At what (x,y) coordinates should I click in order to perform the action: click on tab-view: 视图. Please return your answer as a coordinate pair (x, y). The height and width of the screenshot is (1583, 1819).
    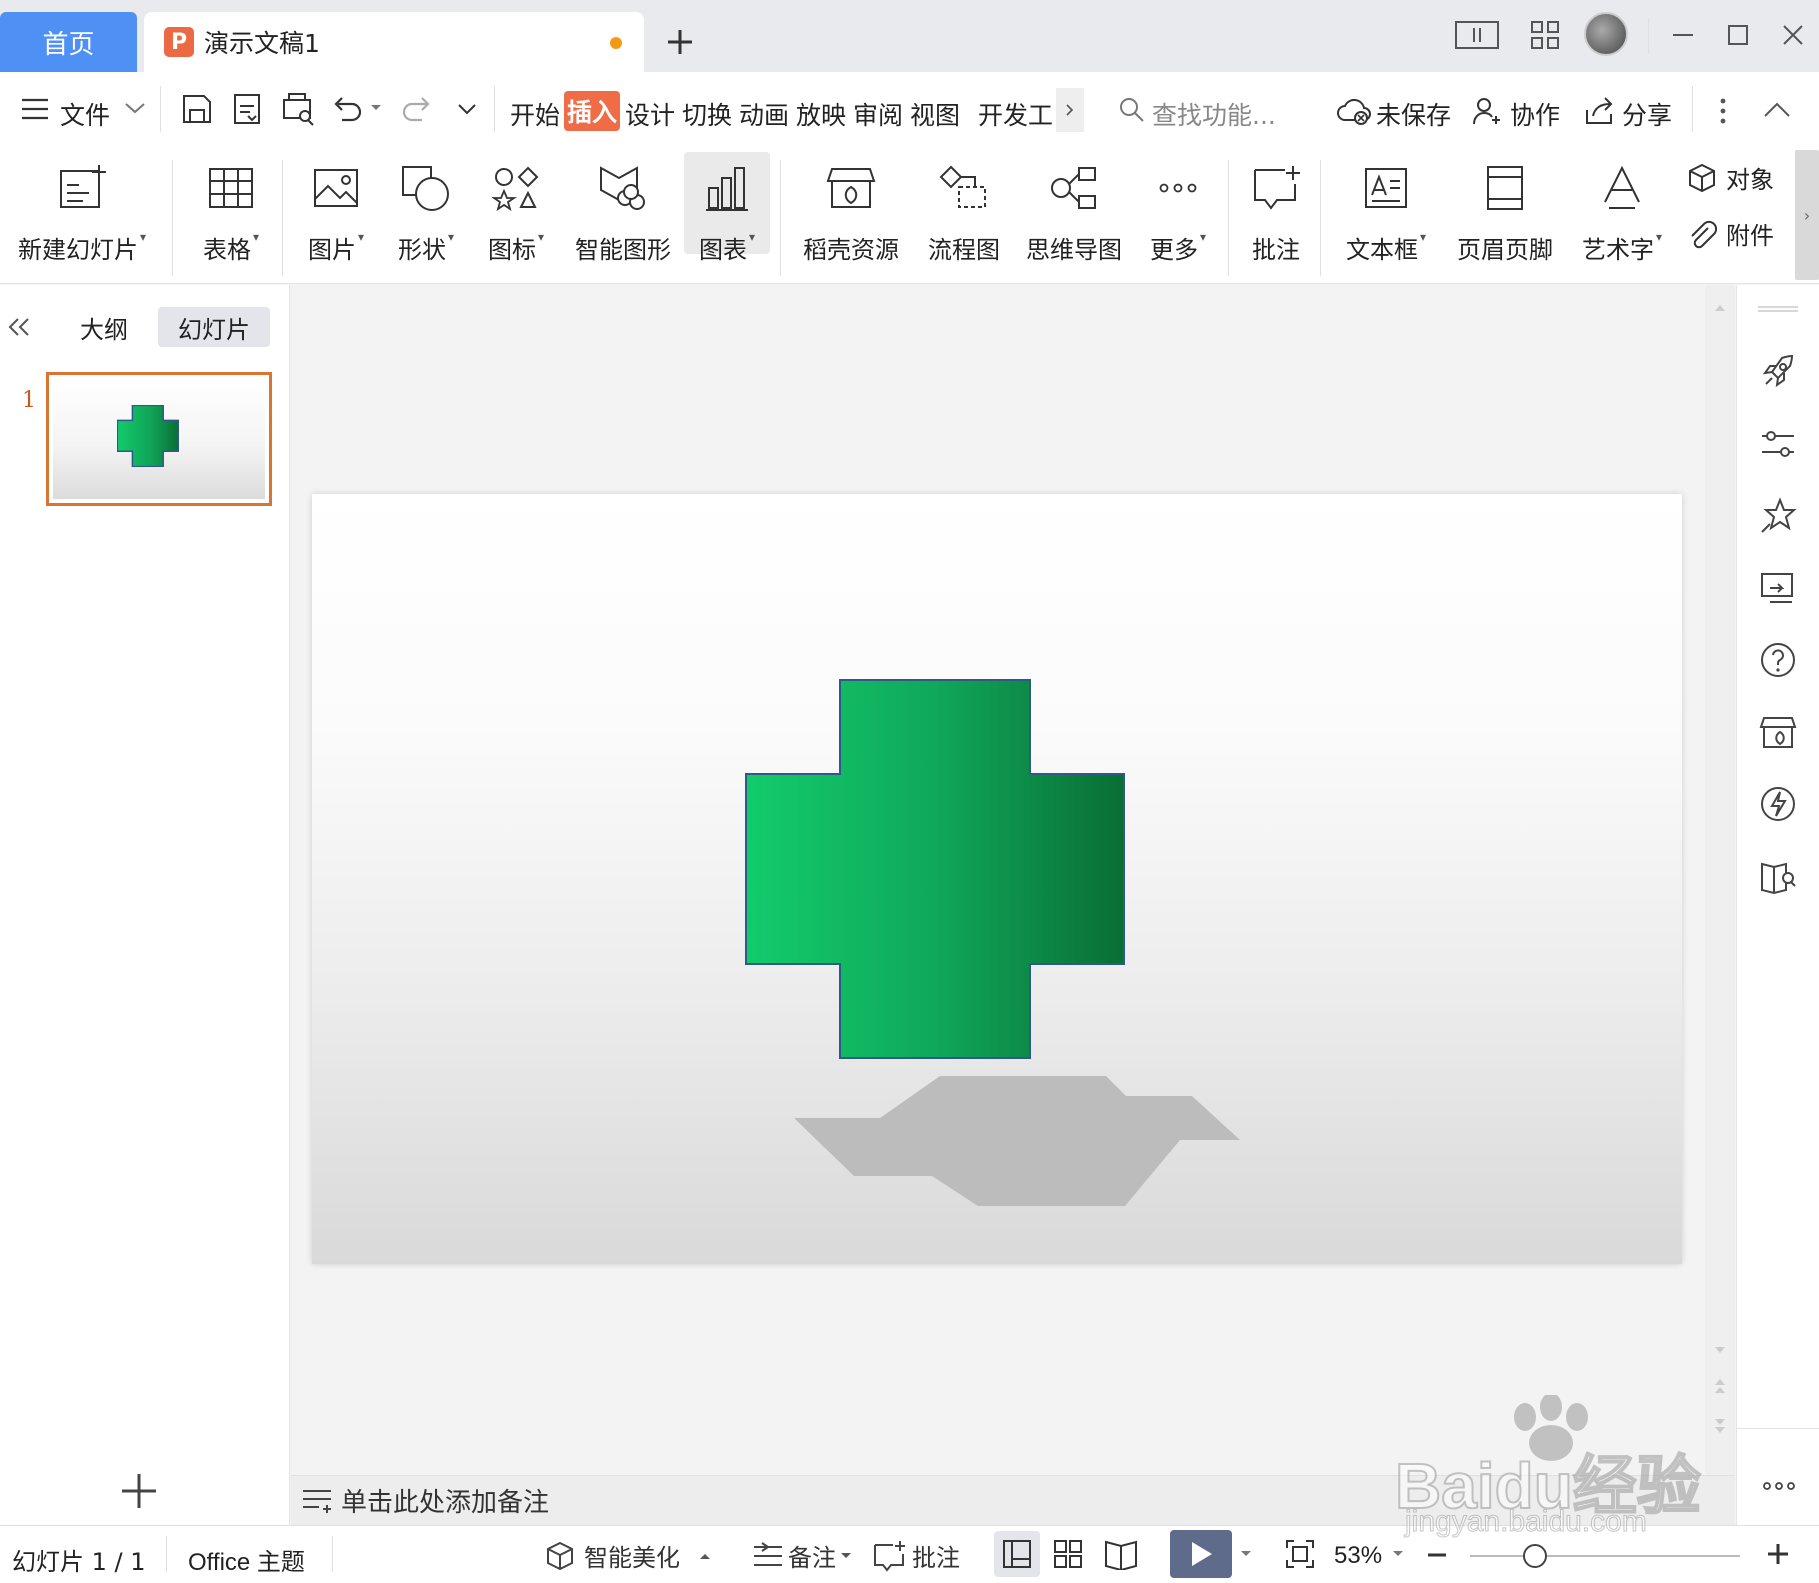
    Looking at the image, I should click on (935, 114).